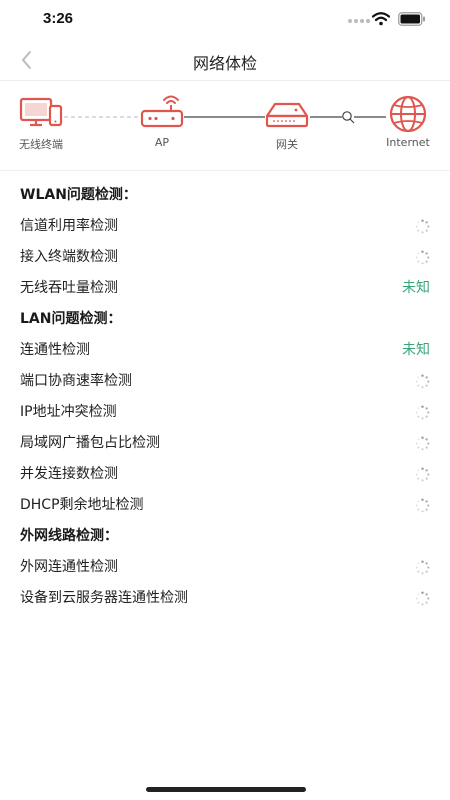 Image resolution: width=450 pixels, height=800 pixels. I want to click on check-label: 局域网广播包占比检测, so click(90, 443).